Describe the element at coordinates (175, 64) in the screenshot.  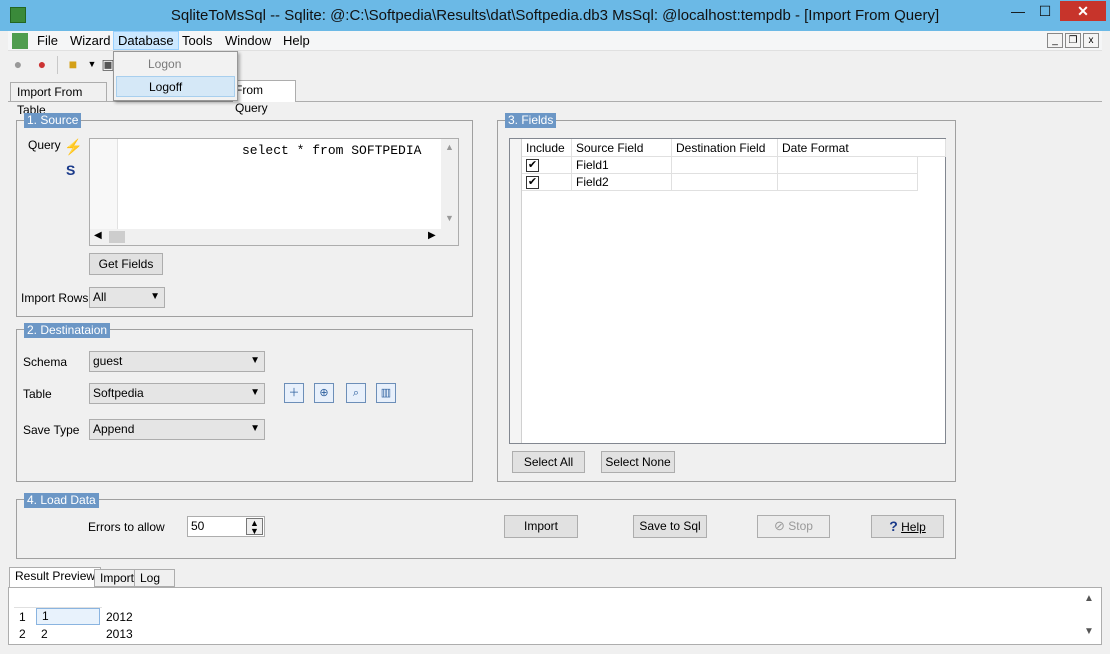
I see `menu-item-logon: Logon` at that location.